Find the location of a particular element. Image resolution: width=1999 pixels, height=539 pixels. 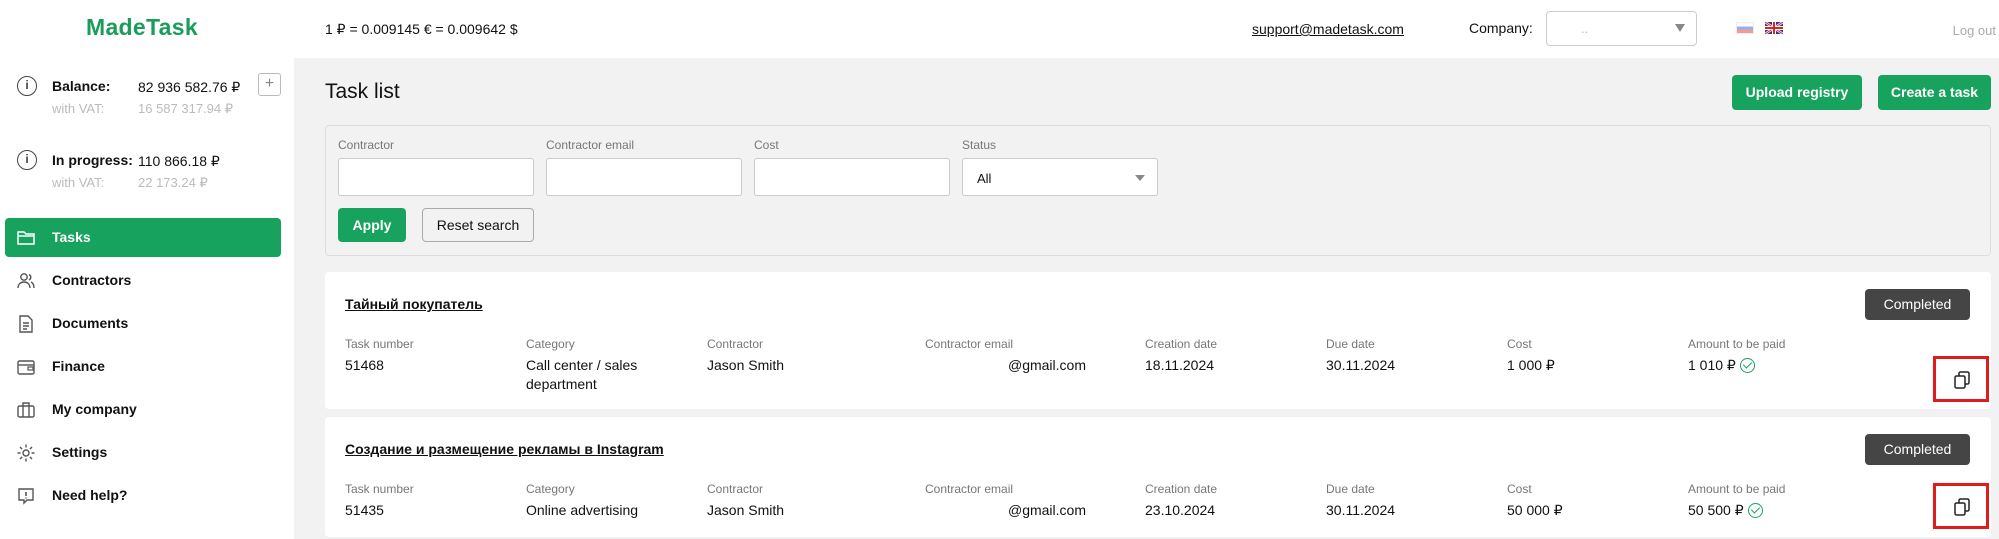

balance-value: 82 936 582.76 ₽ is located at coordinates (189, 87).